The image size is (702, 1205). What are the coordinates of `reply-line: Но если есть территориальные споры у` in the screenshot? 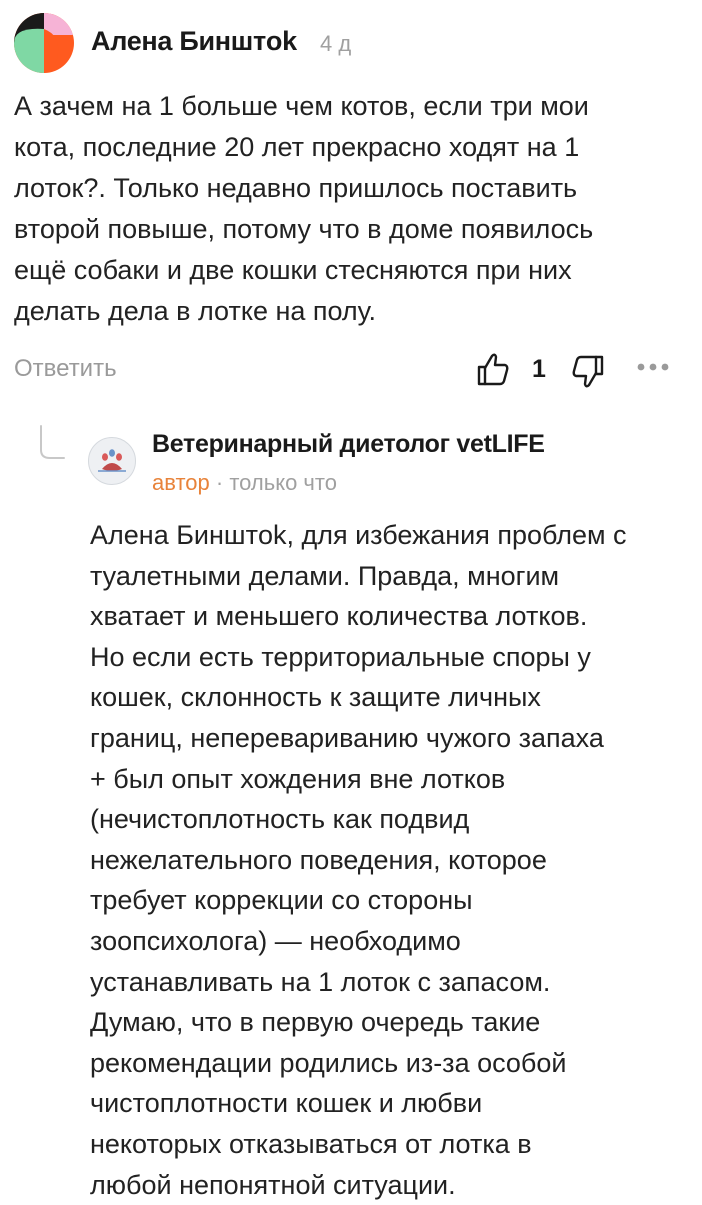 It's located at (392, 657).